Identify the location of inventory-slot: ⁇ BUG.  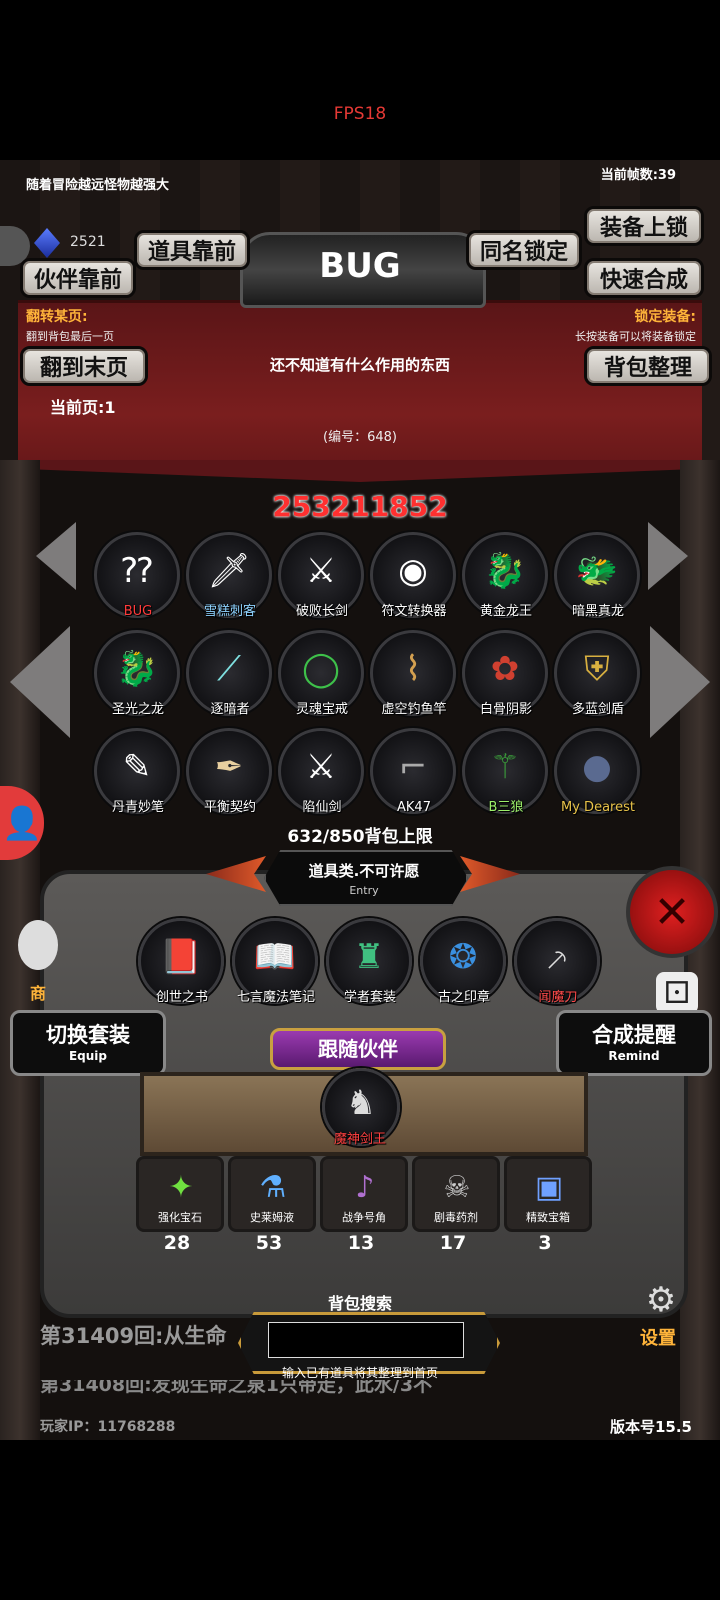
(137, 575).